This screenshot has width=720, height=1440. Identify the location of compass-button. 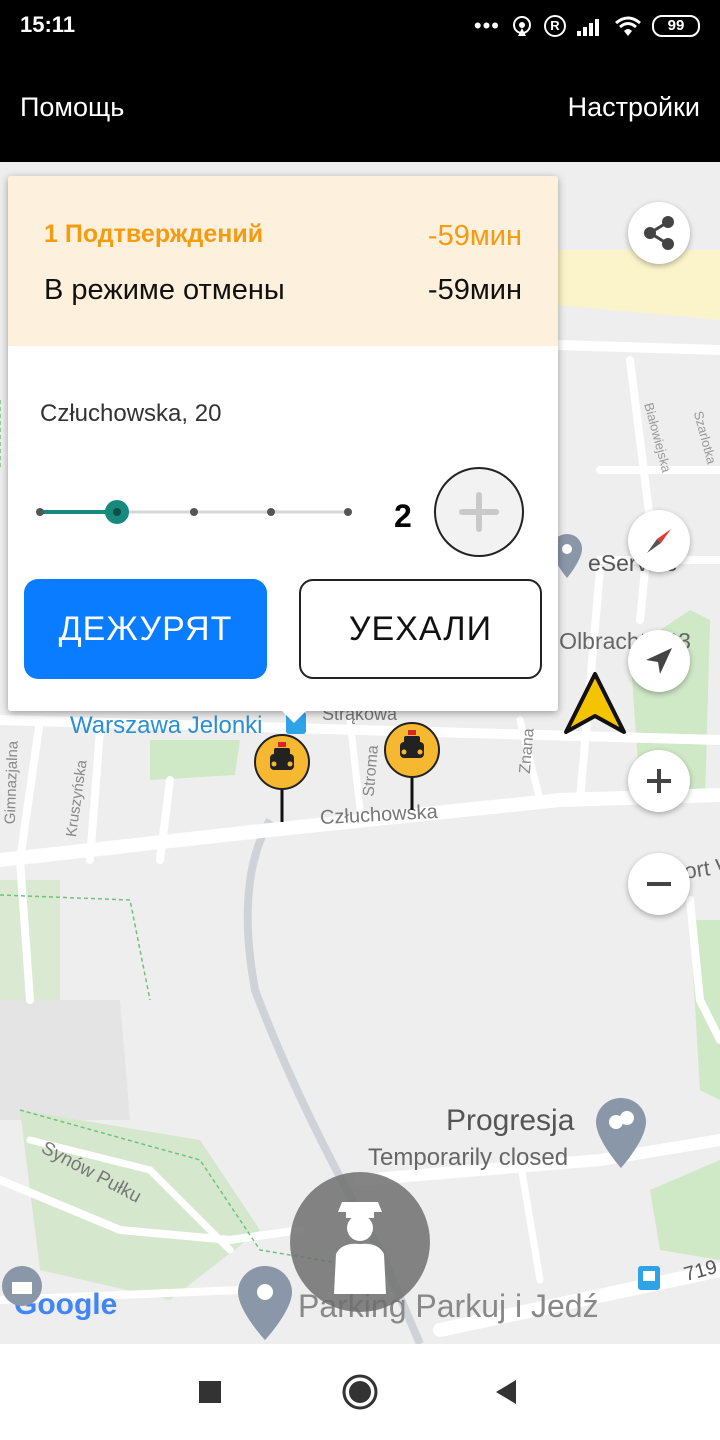
(659, 541).